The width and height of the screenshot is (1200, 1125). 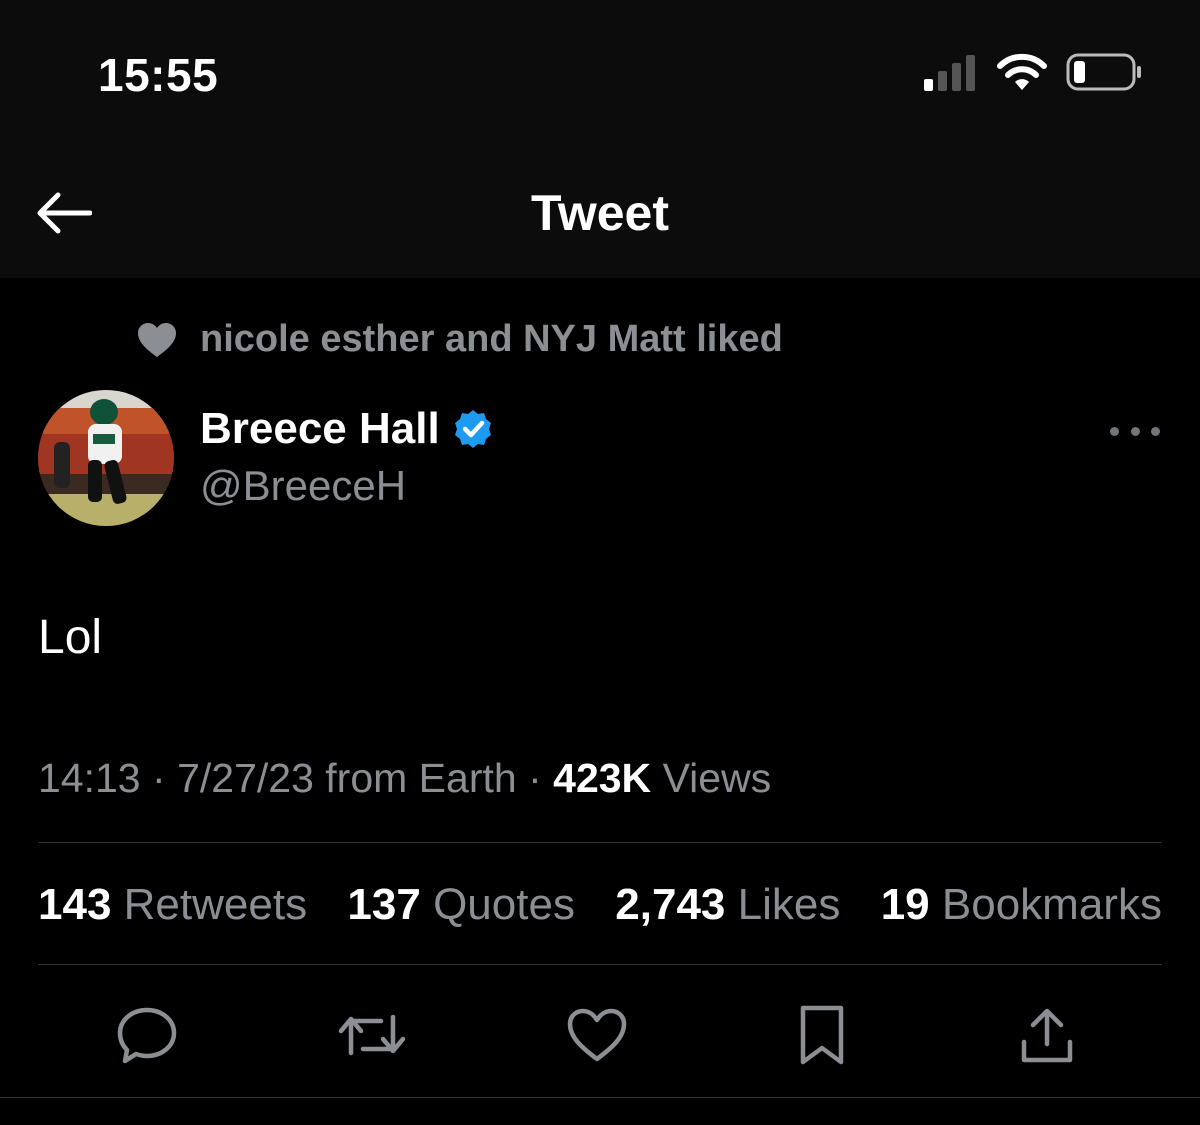 I want to click on retweets-stat: 143 Retweets, so click(x=172, y=905).